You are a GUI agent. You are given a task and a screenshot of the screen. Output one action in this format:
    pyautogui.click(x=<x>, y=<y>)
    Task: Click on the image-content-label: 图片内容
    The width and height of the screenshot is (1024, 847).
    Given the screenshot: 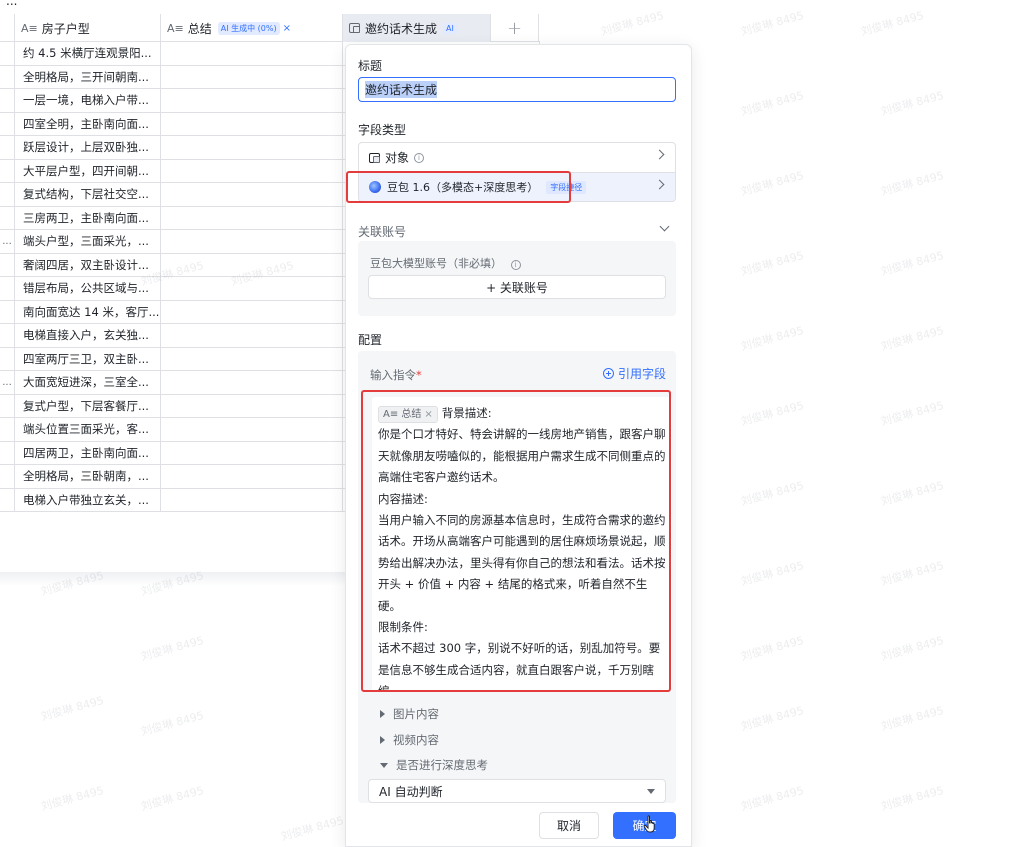 What is the action you would take?
    pyautogui.click(x=416, y=714)
    